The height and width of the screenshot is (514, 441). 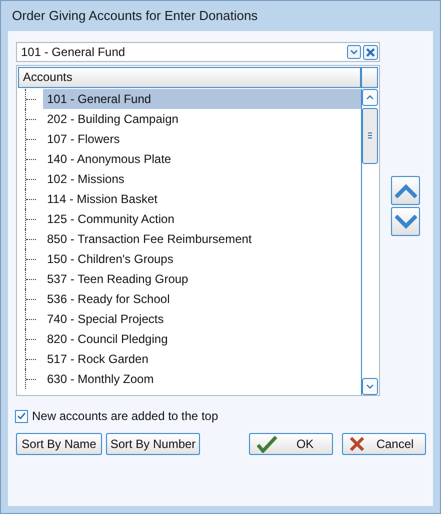 What do you see at coordinates (153, 444) in the screenshot?
I see `sort-button: Sort By Number` at bounding box center [153, 444].